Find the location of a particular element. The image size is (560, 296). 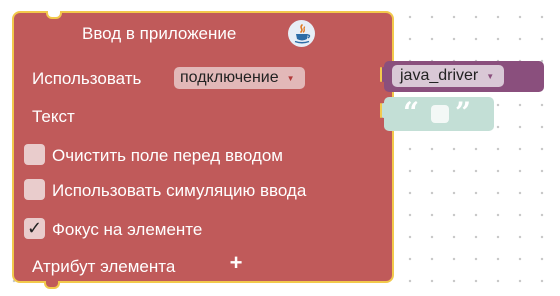

text-string-block: “ ” is located at coordinates (439, 114).